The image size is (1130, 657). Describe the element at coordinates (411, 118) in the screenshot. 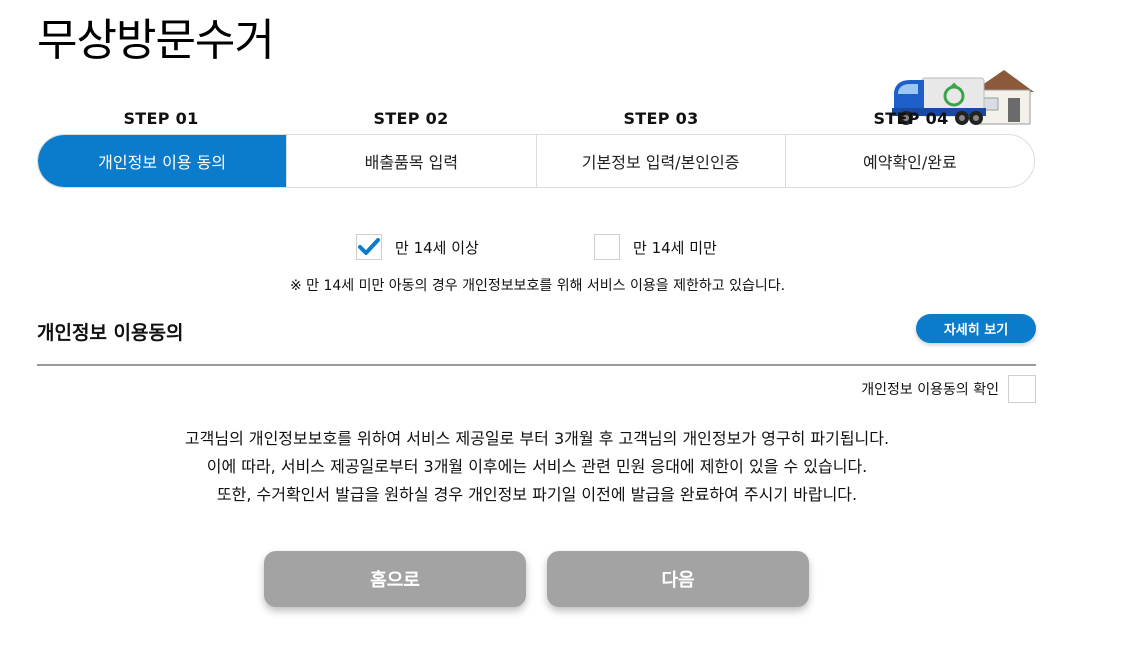

I see `step-number-2: STEP 02` at that location.